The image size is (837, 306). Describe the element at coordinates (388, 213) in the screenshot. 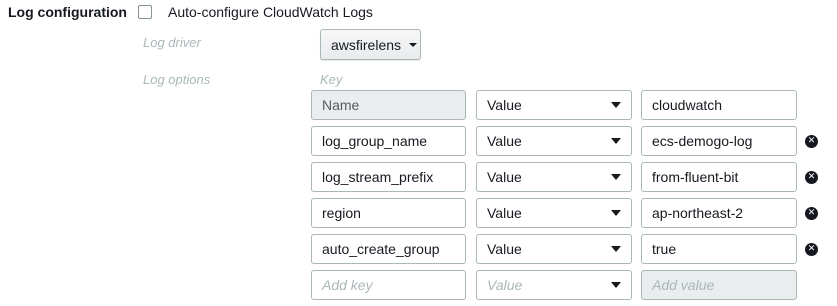

I see `option-key-input: region` at that location.